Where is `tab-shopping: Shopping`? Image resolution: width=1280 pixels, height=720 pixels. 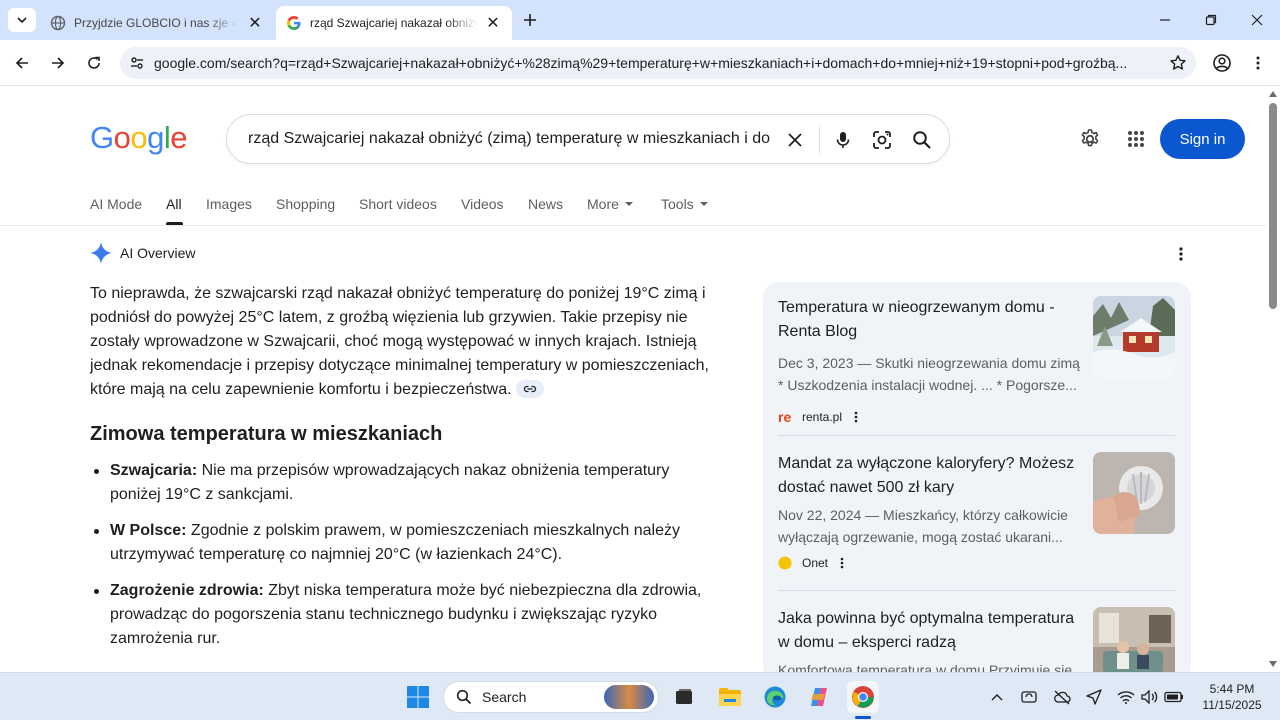 tab-shopping: Shopping is located at coordinates (305, 204).